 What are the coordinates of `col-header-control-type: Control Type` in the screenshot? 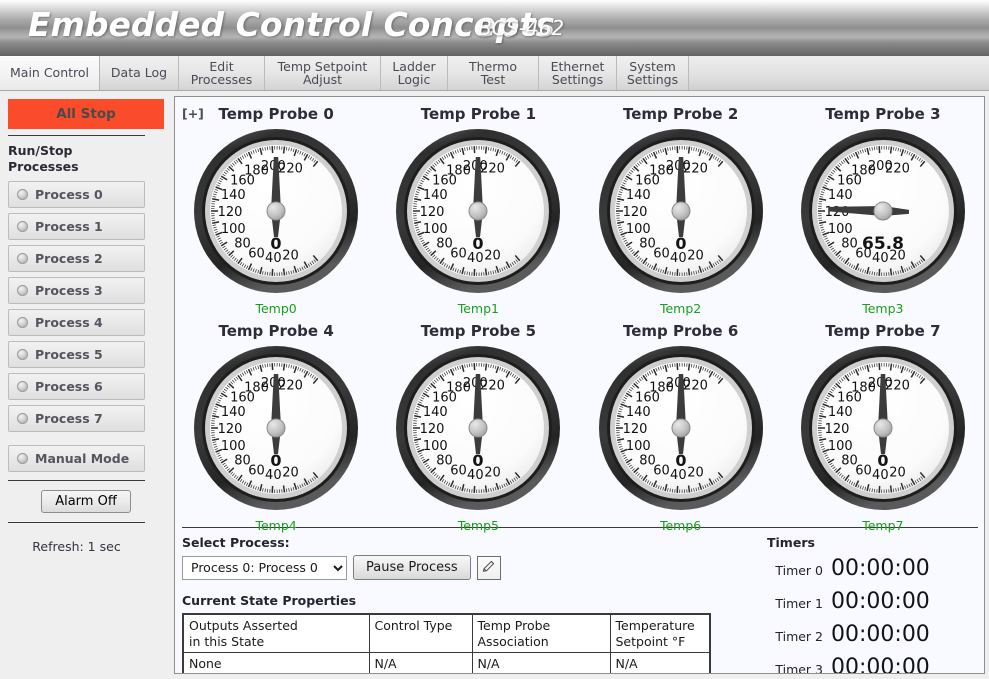 It's located at (420, 633).